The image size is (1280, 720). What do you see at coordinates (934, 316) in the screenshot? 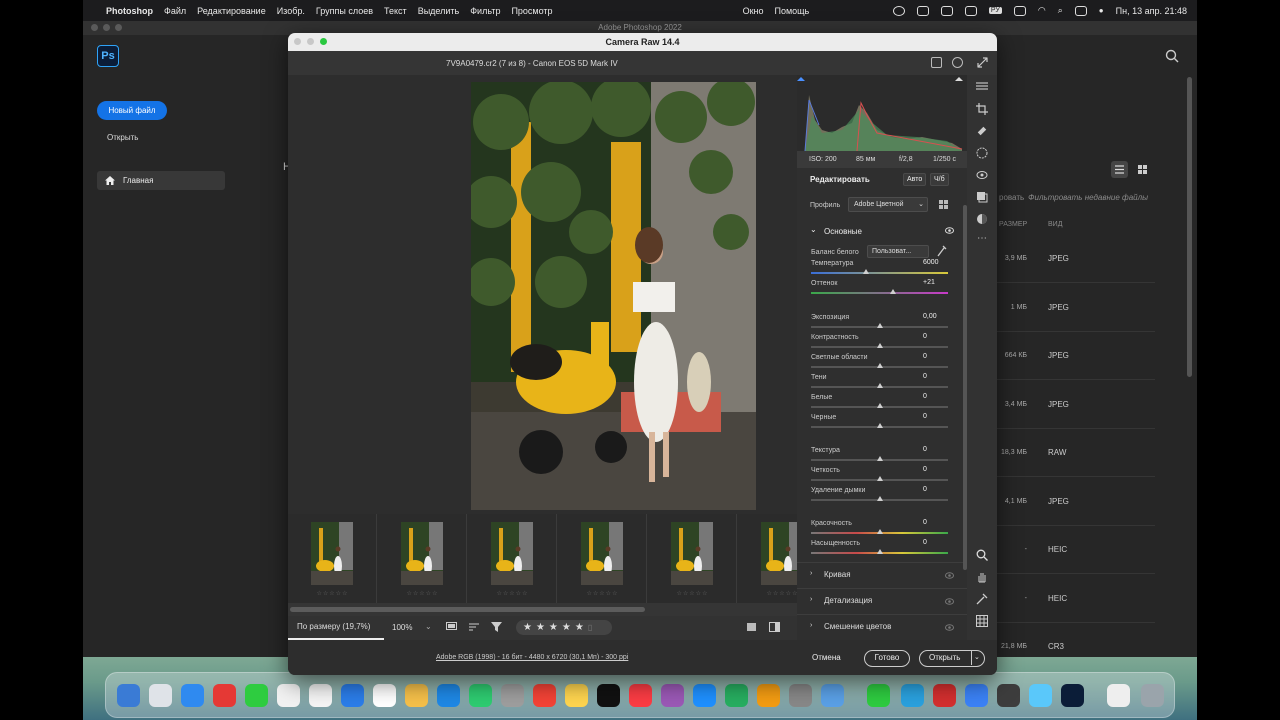
I see `slider-value-field: 0,00` at bounding box center [934, 316].